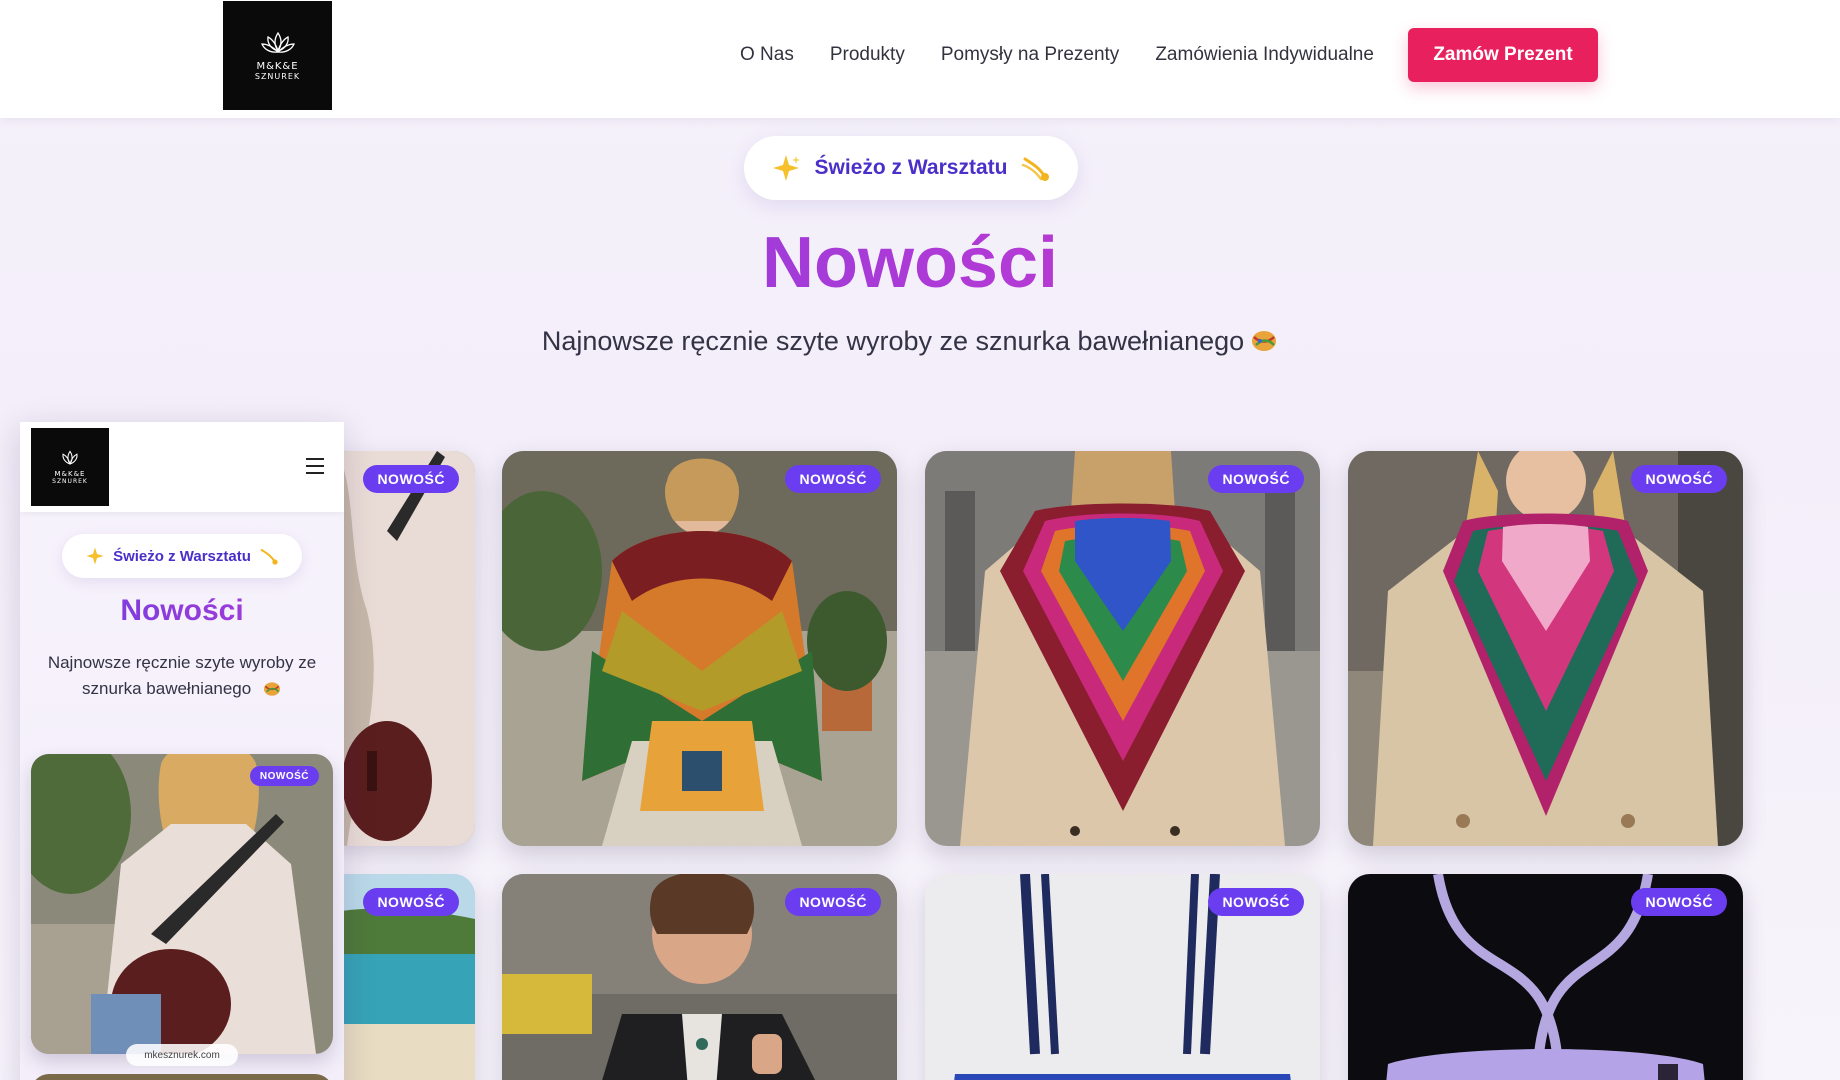  Describe the element at coordinates (182, 1055) in the screenshot. I see `site-url-label: mkesznurek.com` at that location.